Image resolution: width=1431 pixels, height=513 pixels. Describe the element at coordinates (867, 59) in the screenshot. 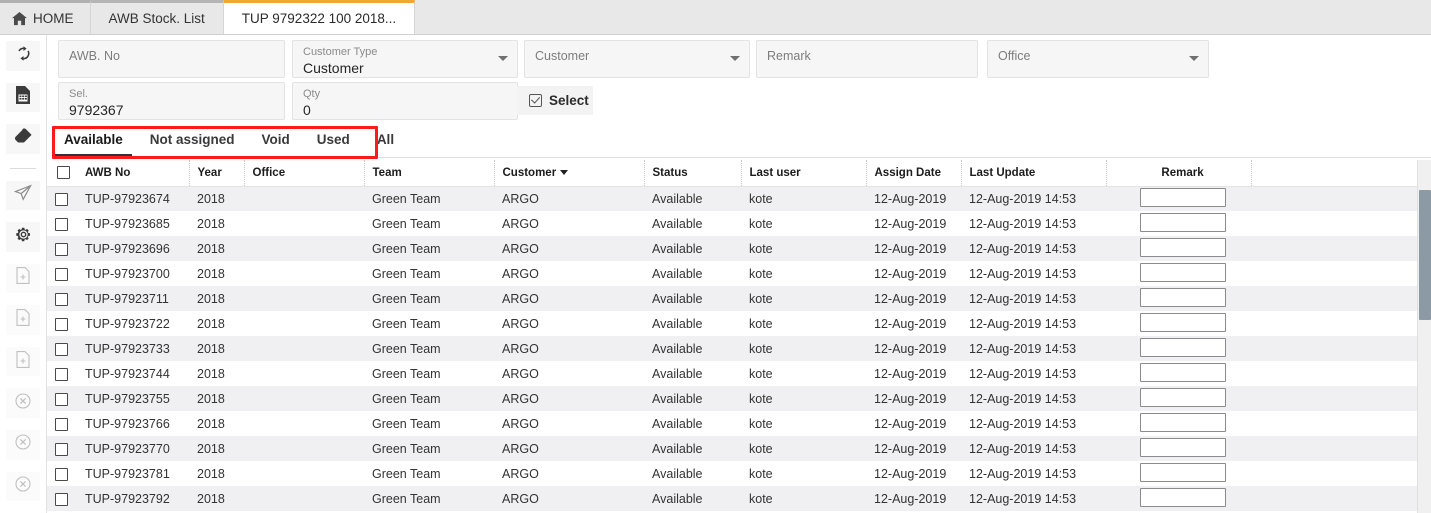

I see `remark-field: Remark` at that location.